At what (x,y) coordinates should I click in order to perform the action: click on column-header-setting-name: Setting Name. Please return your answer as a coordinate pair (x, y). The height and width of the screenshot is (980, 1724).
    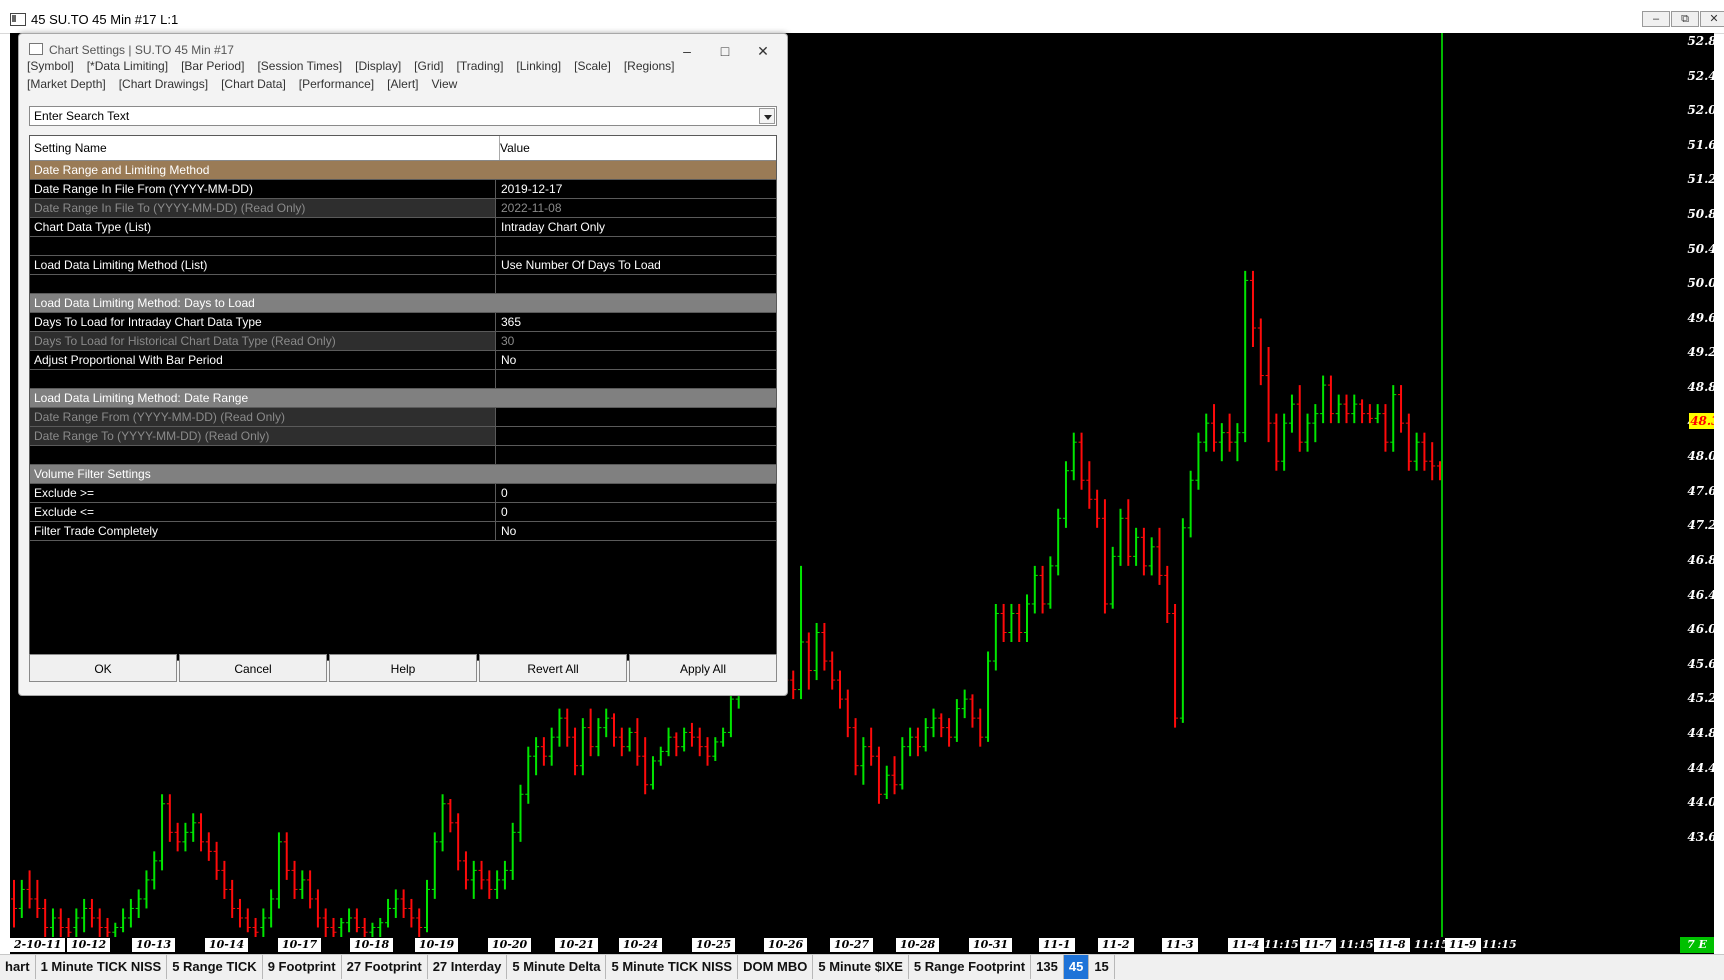
    Looking at the image, I should click on (265, 148).